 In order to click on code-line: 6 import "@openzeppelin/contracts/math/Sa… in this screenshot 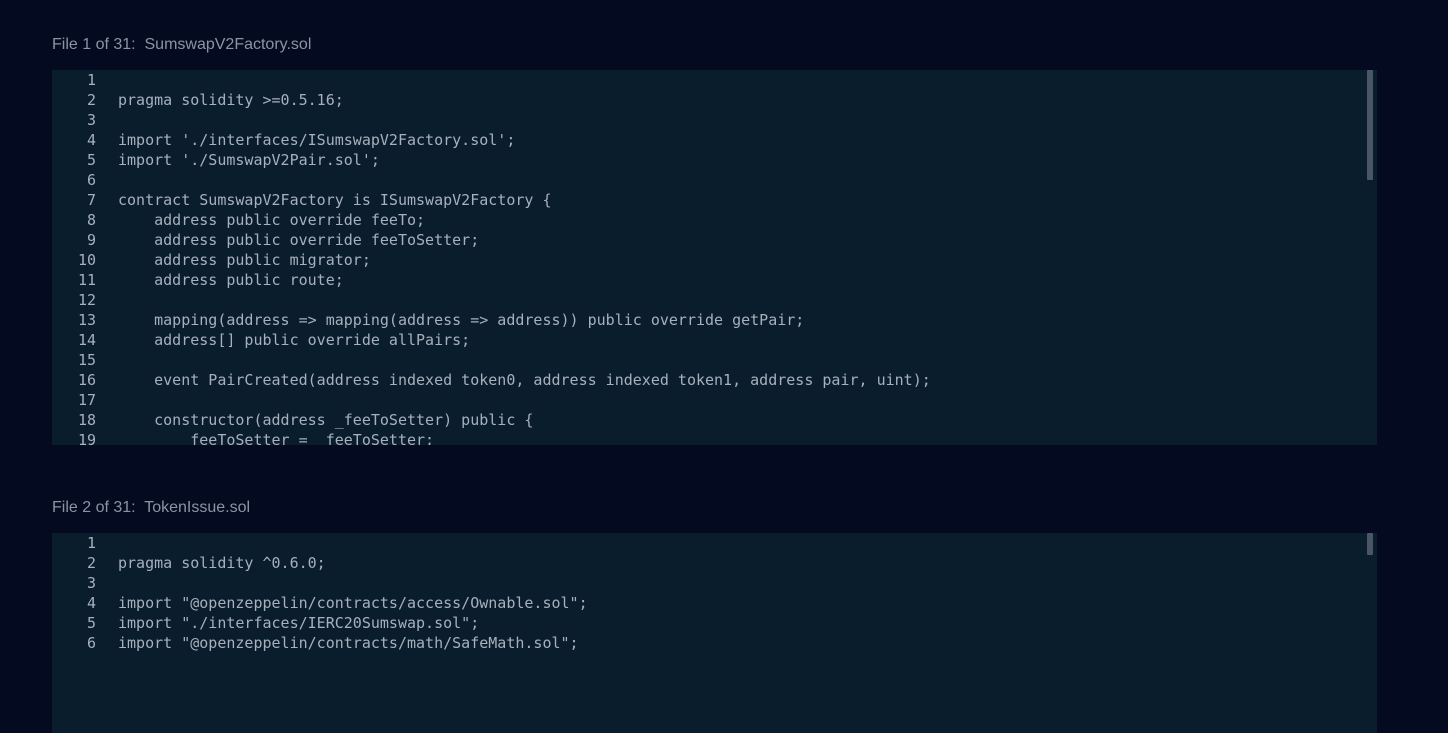, I will do `click(709, 643)`.